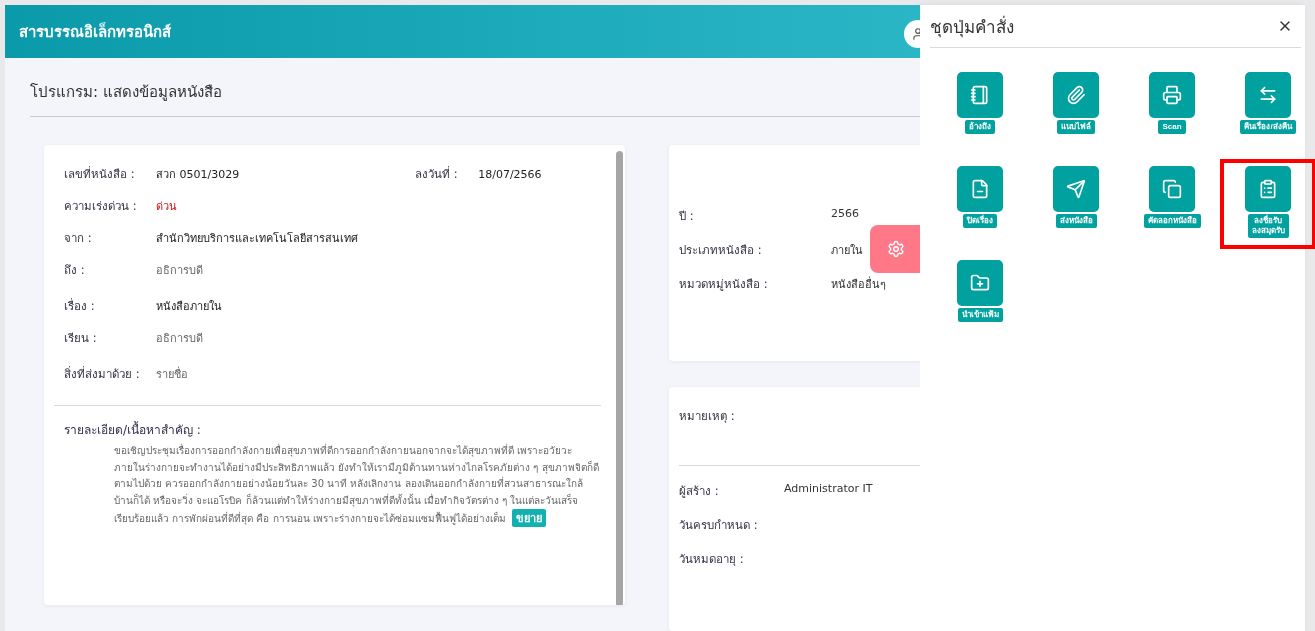 This screenshot has height=631, width=1315. What do you see at coordinates (719, 525) in the screenshot?
I see `field-label: วันครบกำหนด :` at bounding box center [719, 525].